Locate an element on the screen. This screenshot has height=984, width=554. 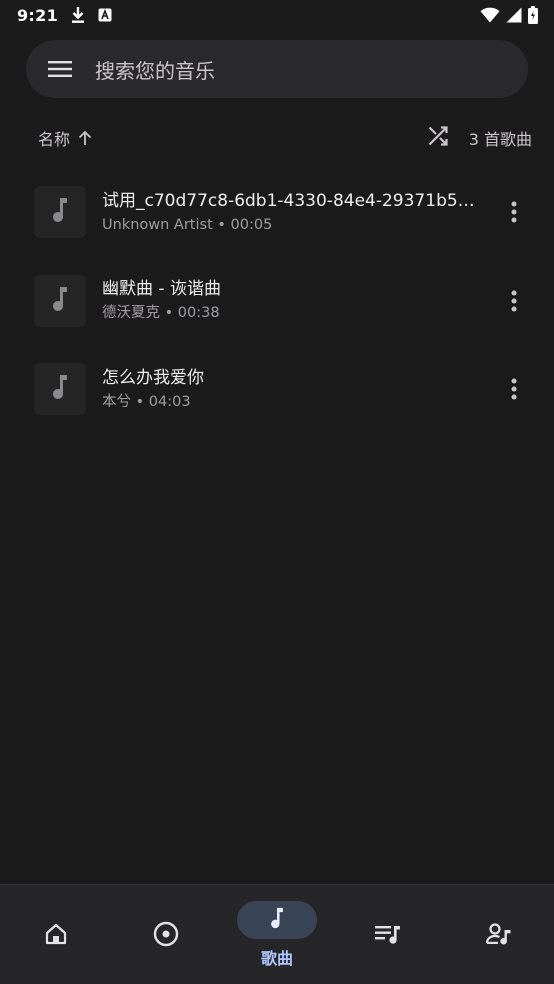
song-item: 幽默曲 - 诙谐曲 德沃夏克 • 00:38 is located at coordinates (277, 301).